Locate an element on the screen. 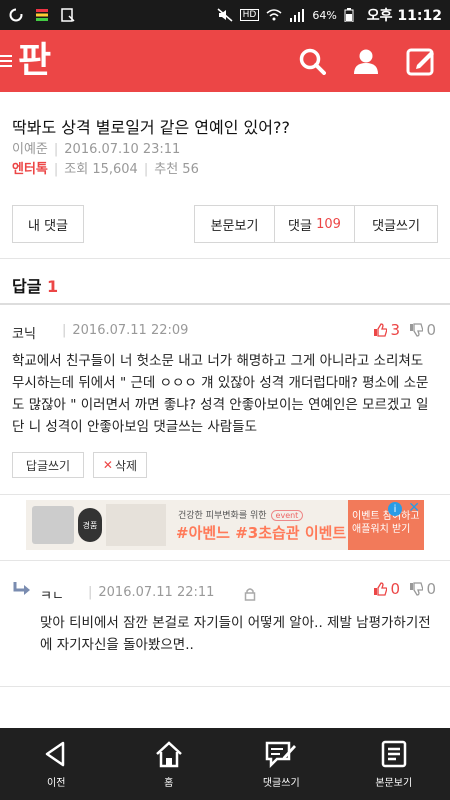 The height and width of the screenshot is (800, 450). comment-actions-group: 본문보기 댓글 109 댓글쓰기 is located at coordinates (316, 224).